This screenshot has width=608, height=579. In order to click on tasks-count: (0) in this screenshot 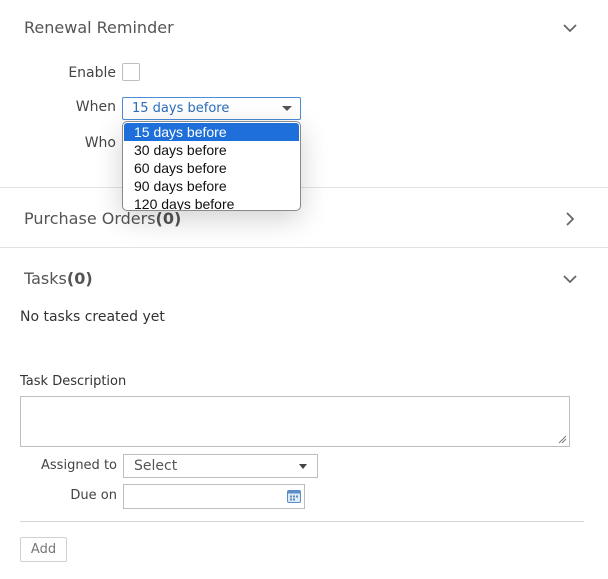, I will do `click(79, 278)`.